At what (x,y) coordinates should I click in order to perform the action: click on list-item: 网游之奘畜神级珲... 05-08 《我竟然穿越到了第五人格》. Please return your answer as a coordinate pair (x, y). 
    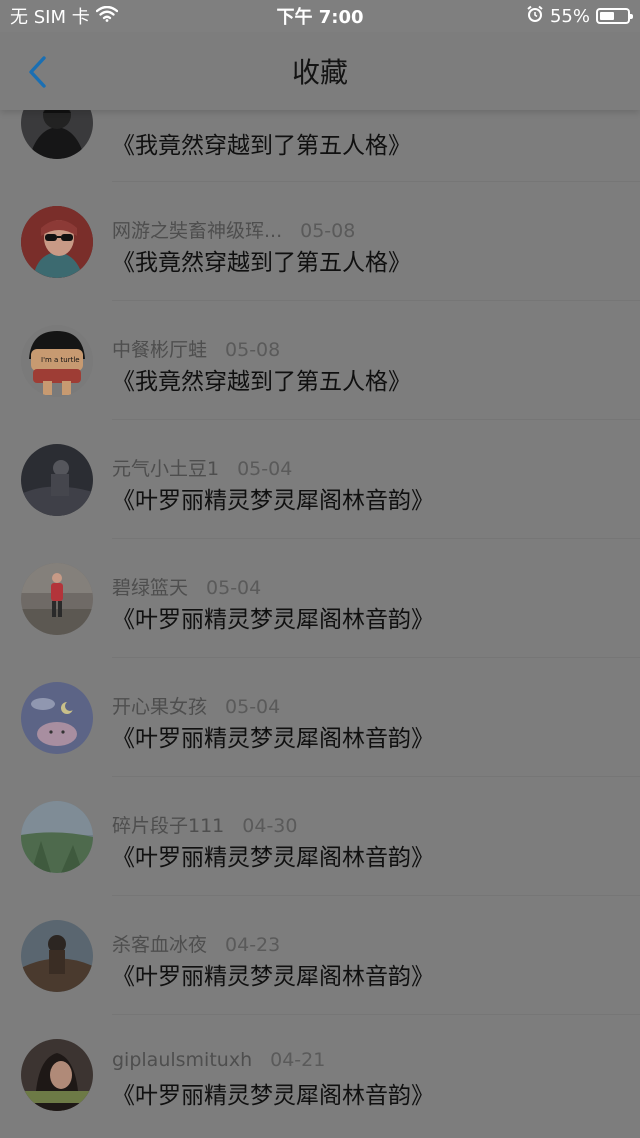
    Looking at the image, I should click on (320, 241).